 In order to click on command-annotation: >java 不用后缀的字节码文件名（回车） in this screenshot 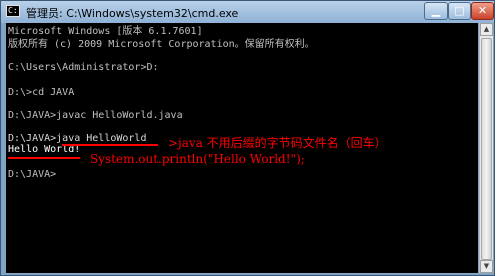, I will do `click(277, 143)`.